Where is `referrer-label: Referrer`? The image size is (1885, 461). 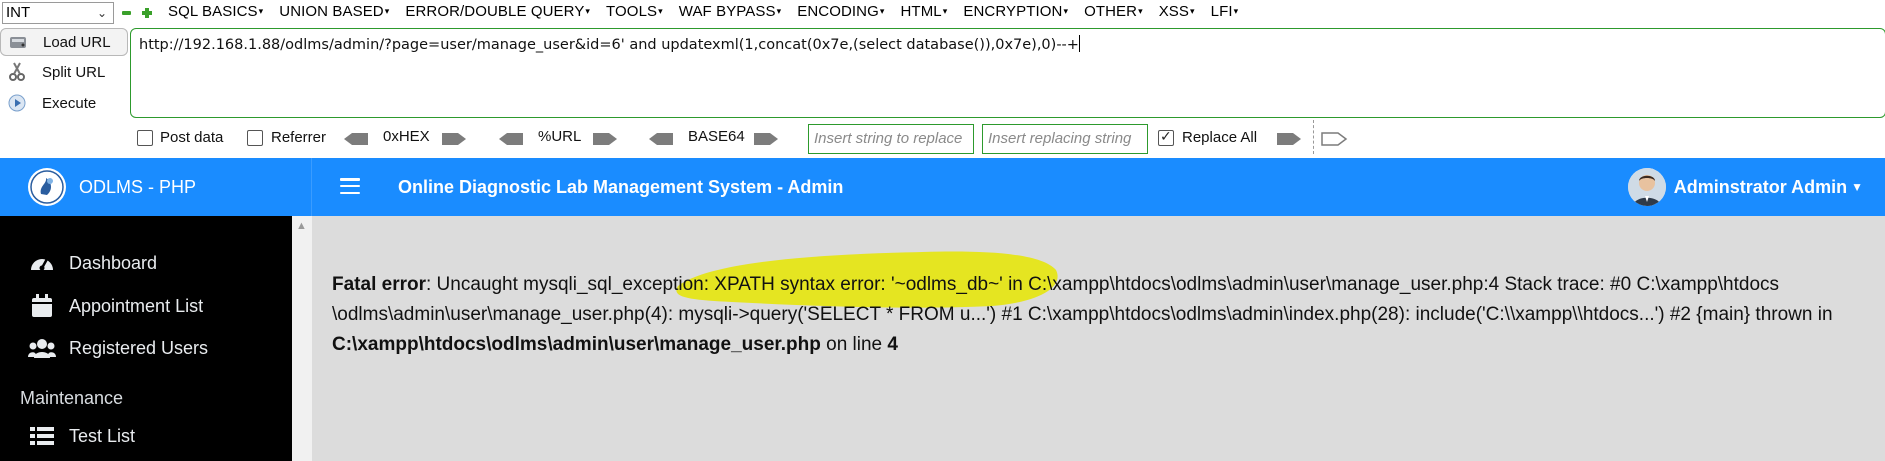
referrer-label: Referrer is located at coordinates (299, 137).